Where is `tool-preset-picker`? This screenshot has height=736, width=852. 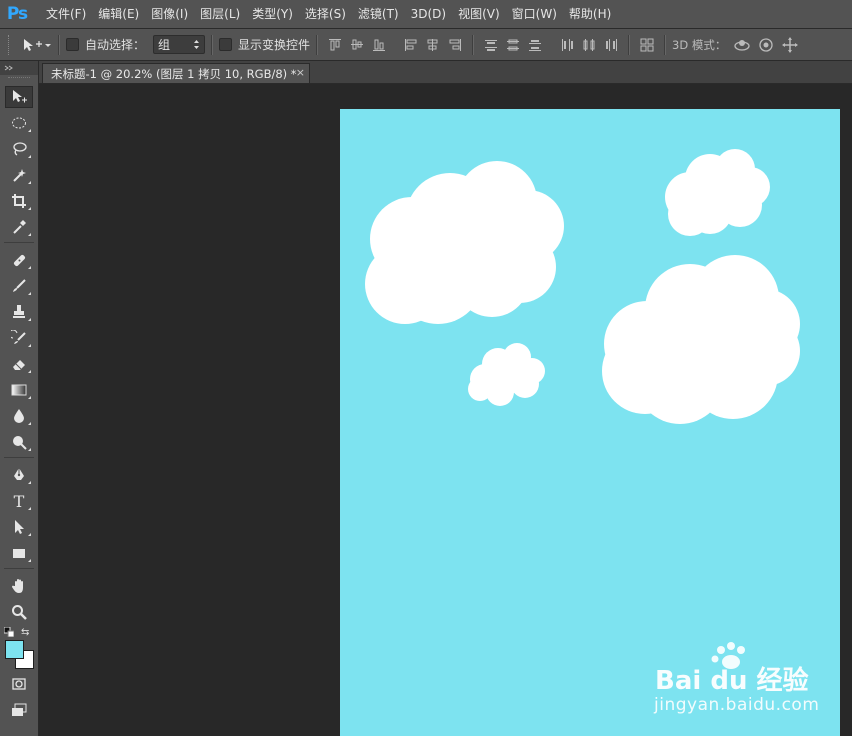 tool-preset-picker is located at coordinates (37, 45).